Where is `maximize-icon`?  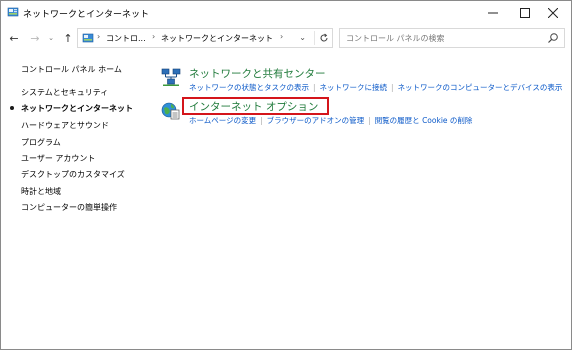 maximize-icon is located at coordinates (525, 13).